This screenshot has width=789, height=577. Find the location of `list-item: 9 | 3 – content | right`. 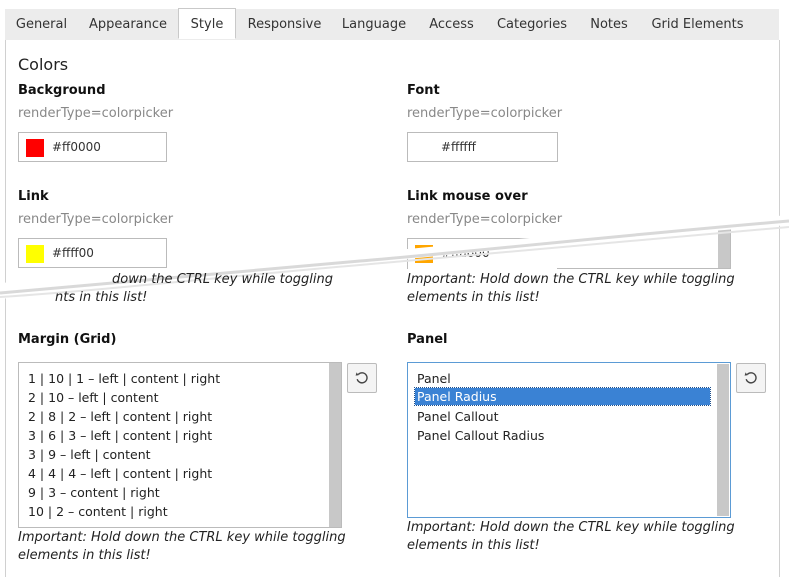

list-item: 9 | 3 – content | right is located at coordinates (94, 492).